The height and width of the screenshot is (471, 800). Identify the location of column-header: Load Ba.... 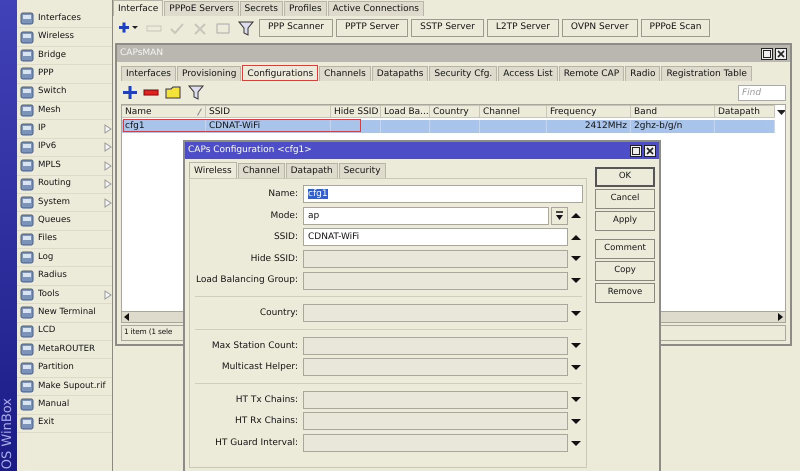
(405, 111).